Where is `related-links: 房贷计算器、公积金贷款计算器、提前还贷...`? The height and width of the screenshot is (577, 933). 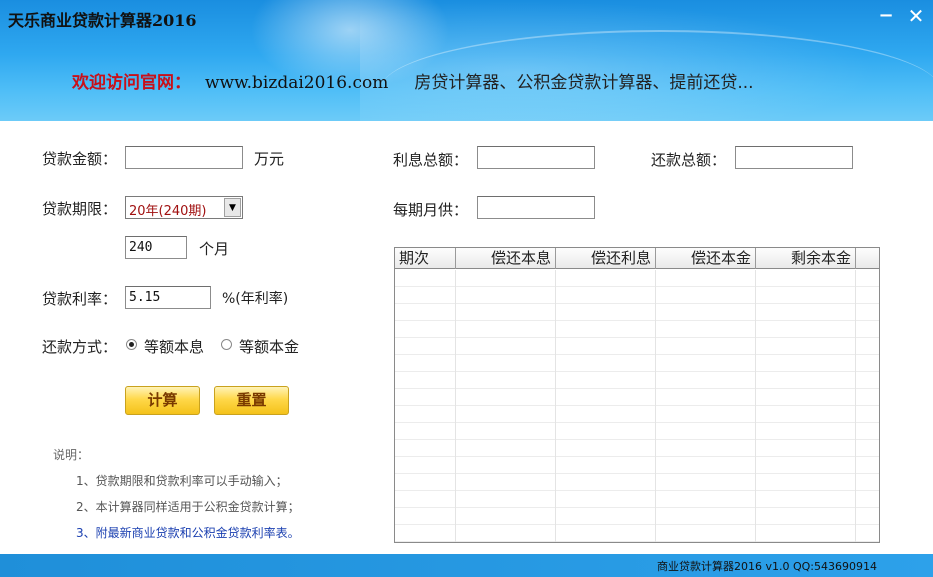
related-links: 房贷计算器、公积金贷款计算器、提前还贷... is located at coordinates (583, 83).